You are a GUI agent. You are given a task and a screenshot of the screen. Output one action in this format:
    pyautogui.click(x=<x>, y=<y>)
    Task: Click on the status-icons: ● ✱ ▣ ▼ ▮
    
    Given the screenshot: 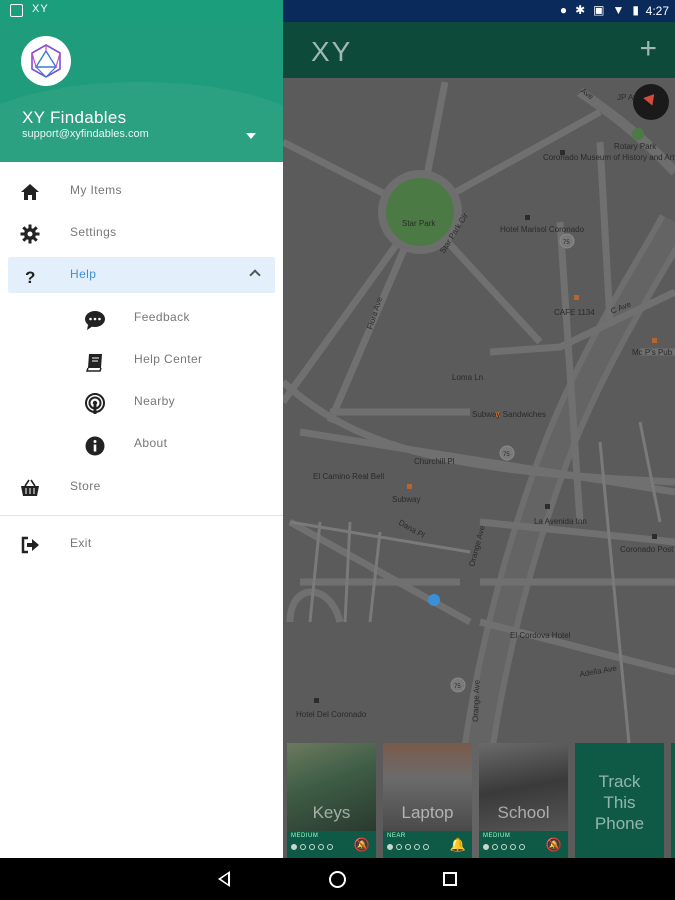 What is the action you would take?
    pyautogui.click(x=599, y=10)
    